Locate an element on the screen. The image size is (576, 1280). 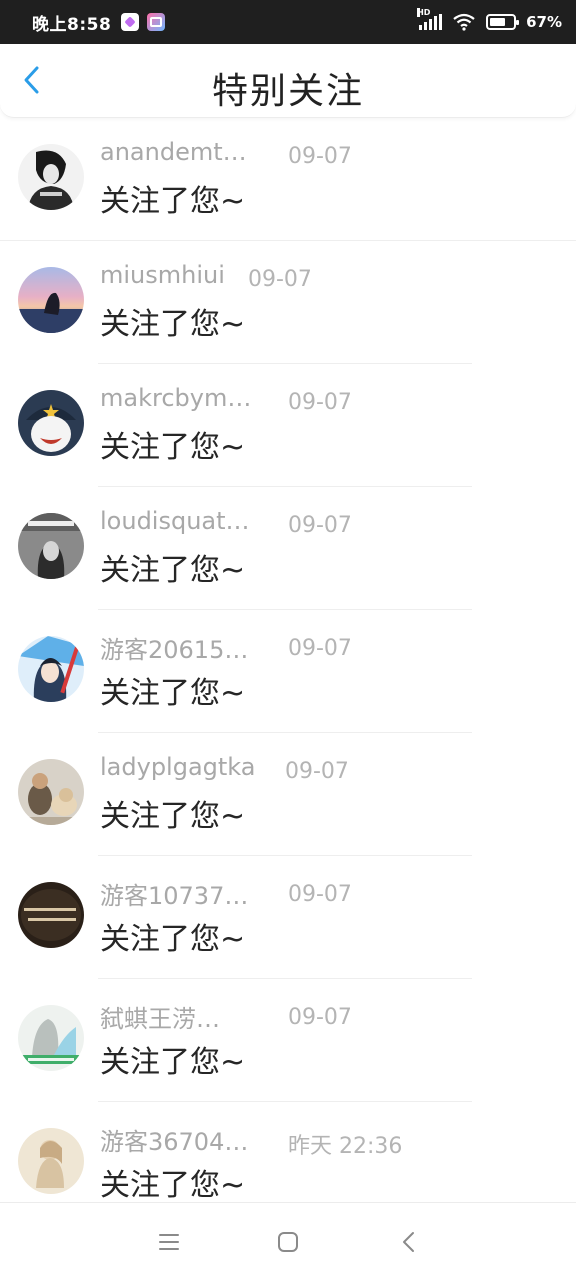
recent-apps-button is located at coordinates (169, 1242).